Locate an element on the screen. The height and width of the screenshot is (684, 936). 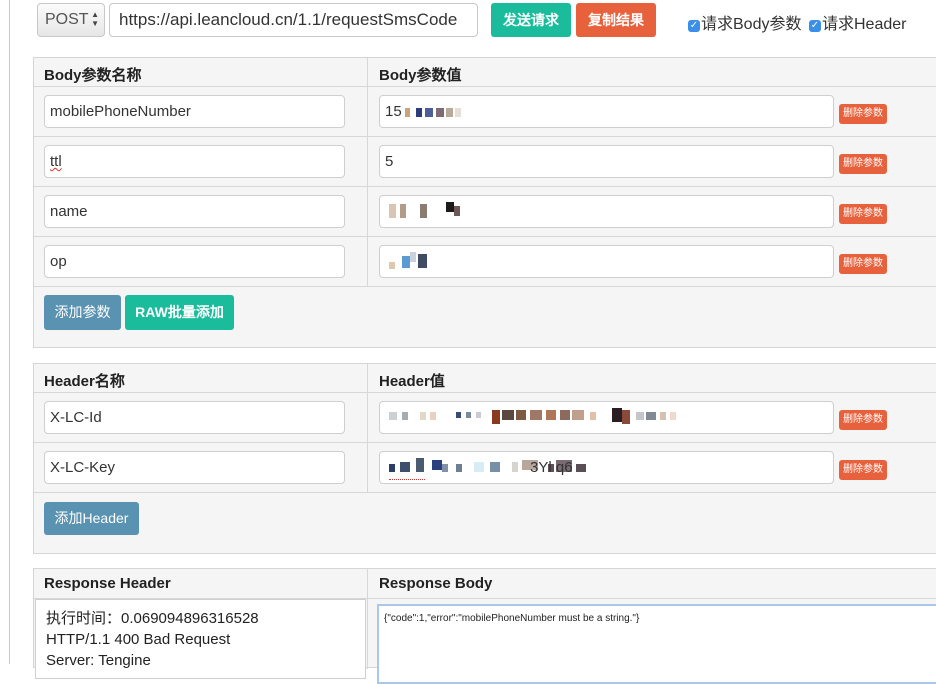
response-header-line: Server: Tengine is located at coordinates (98, 660).